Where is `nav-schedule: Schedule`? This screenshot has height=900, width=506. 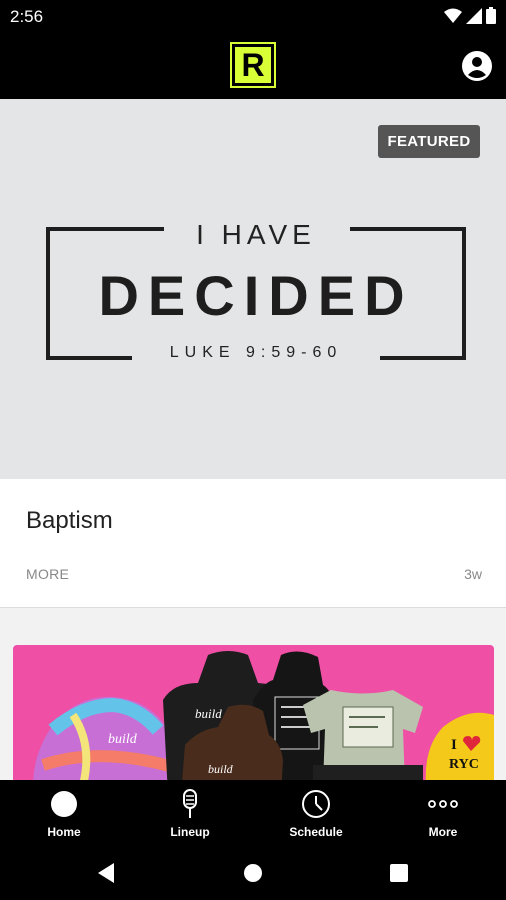 nav-schedule: Schedule is located at coordinates (316, 816).